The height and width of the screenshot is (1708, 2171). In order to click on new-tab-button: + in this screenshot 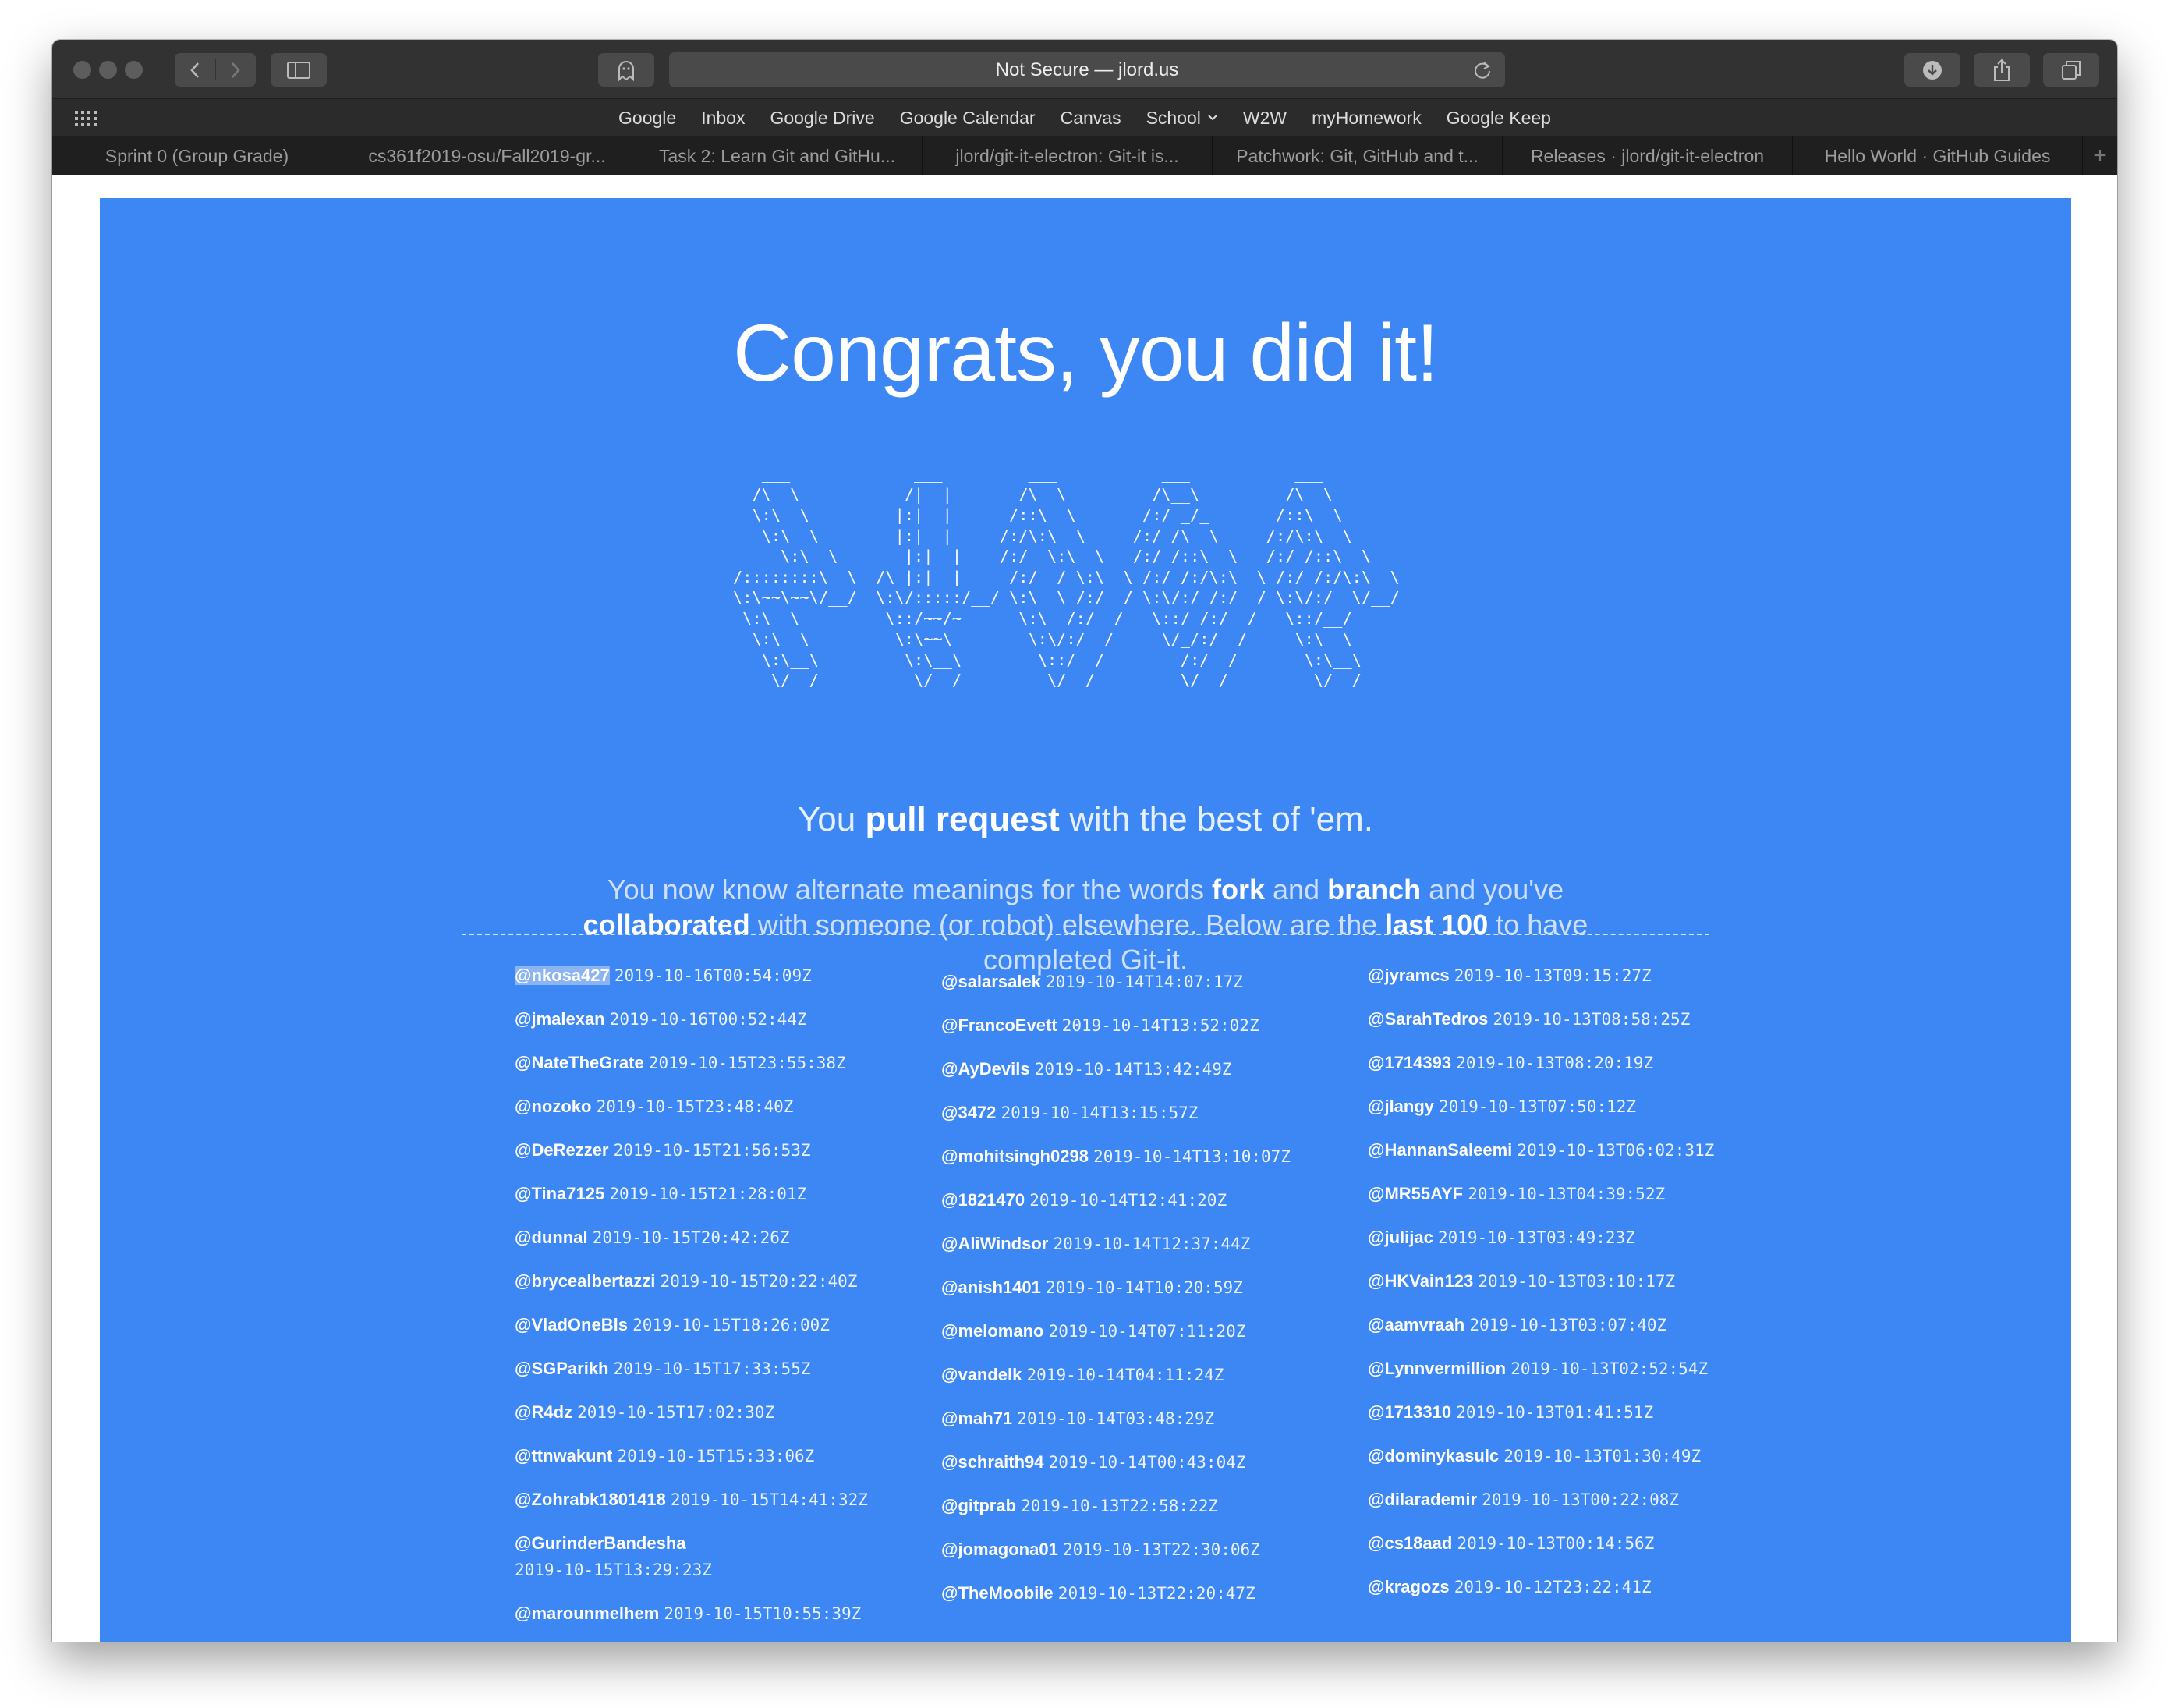, I will do `click(2100, 155)`.